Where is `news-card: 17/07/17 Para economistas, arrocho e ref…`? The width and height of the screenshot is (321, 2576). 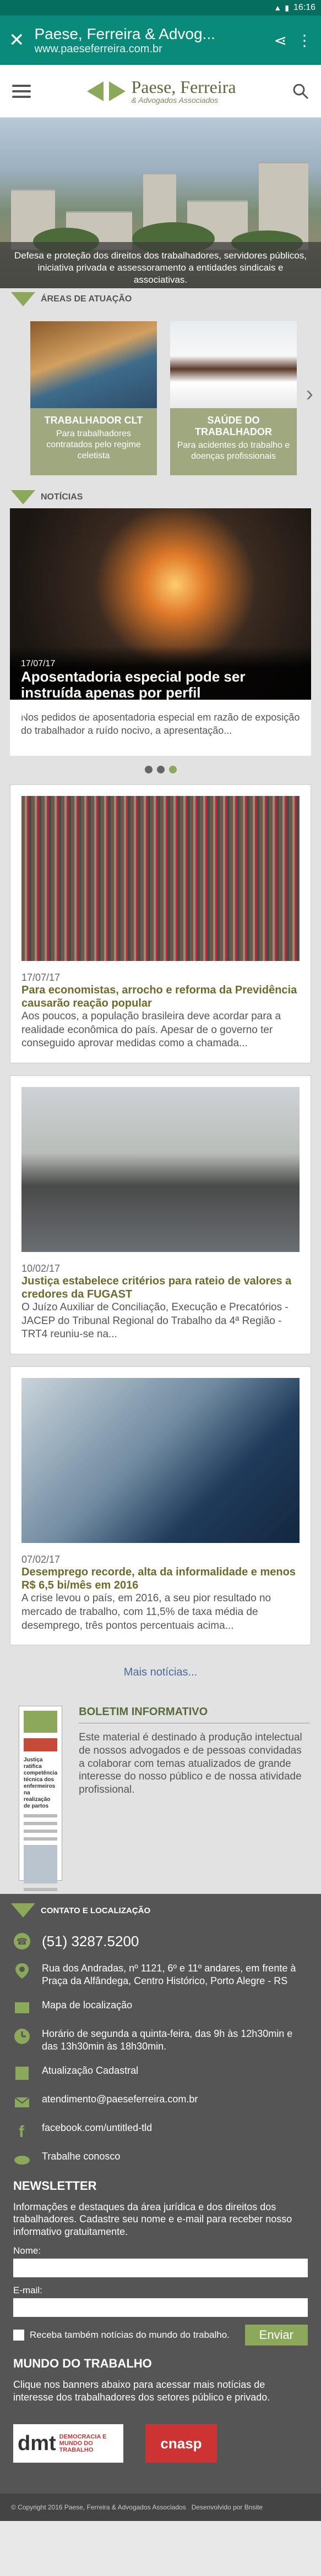
news-card: 17/07/17 Para economistas, arrocho e ref… is located at coordinates (161, 924).